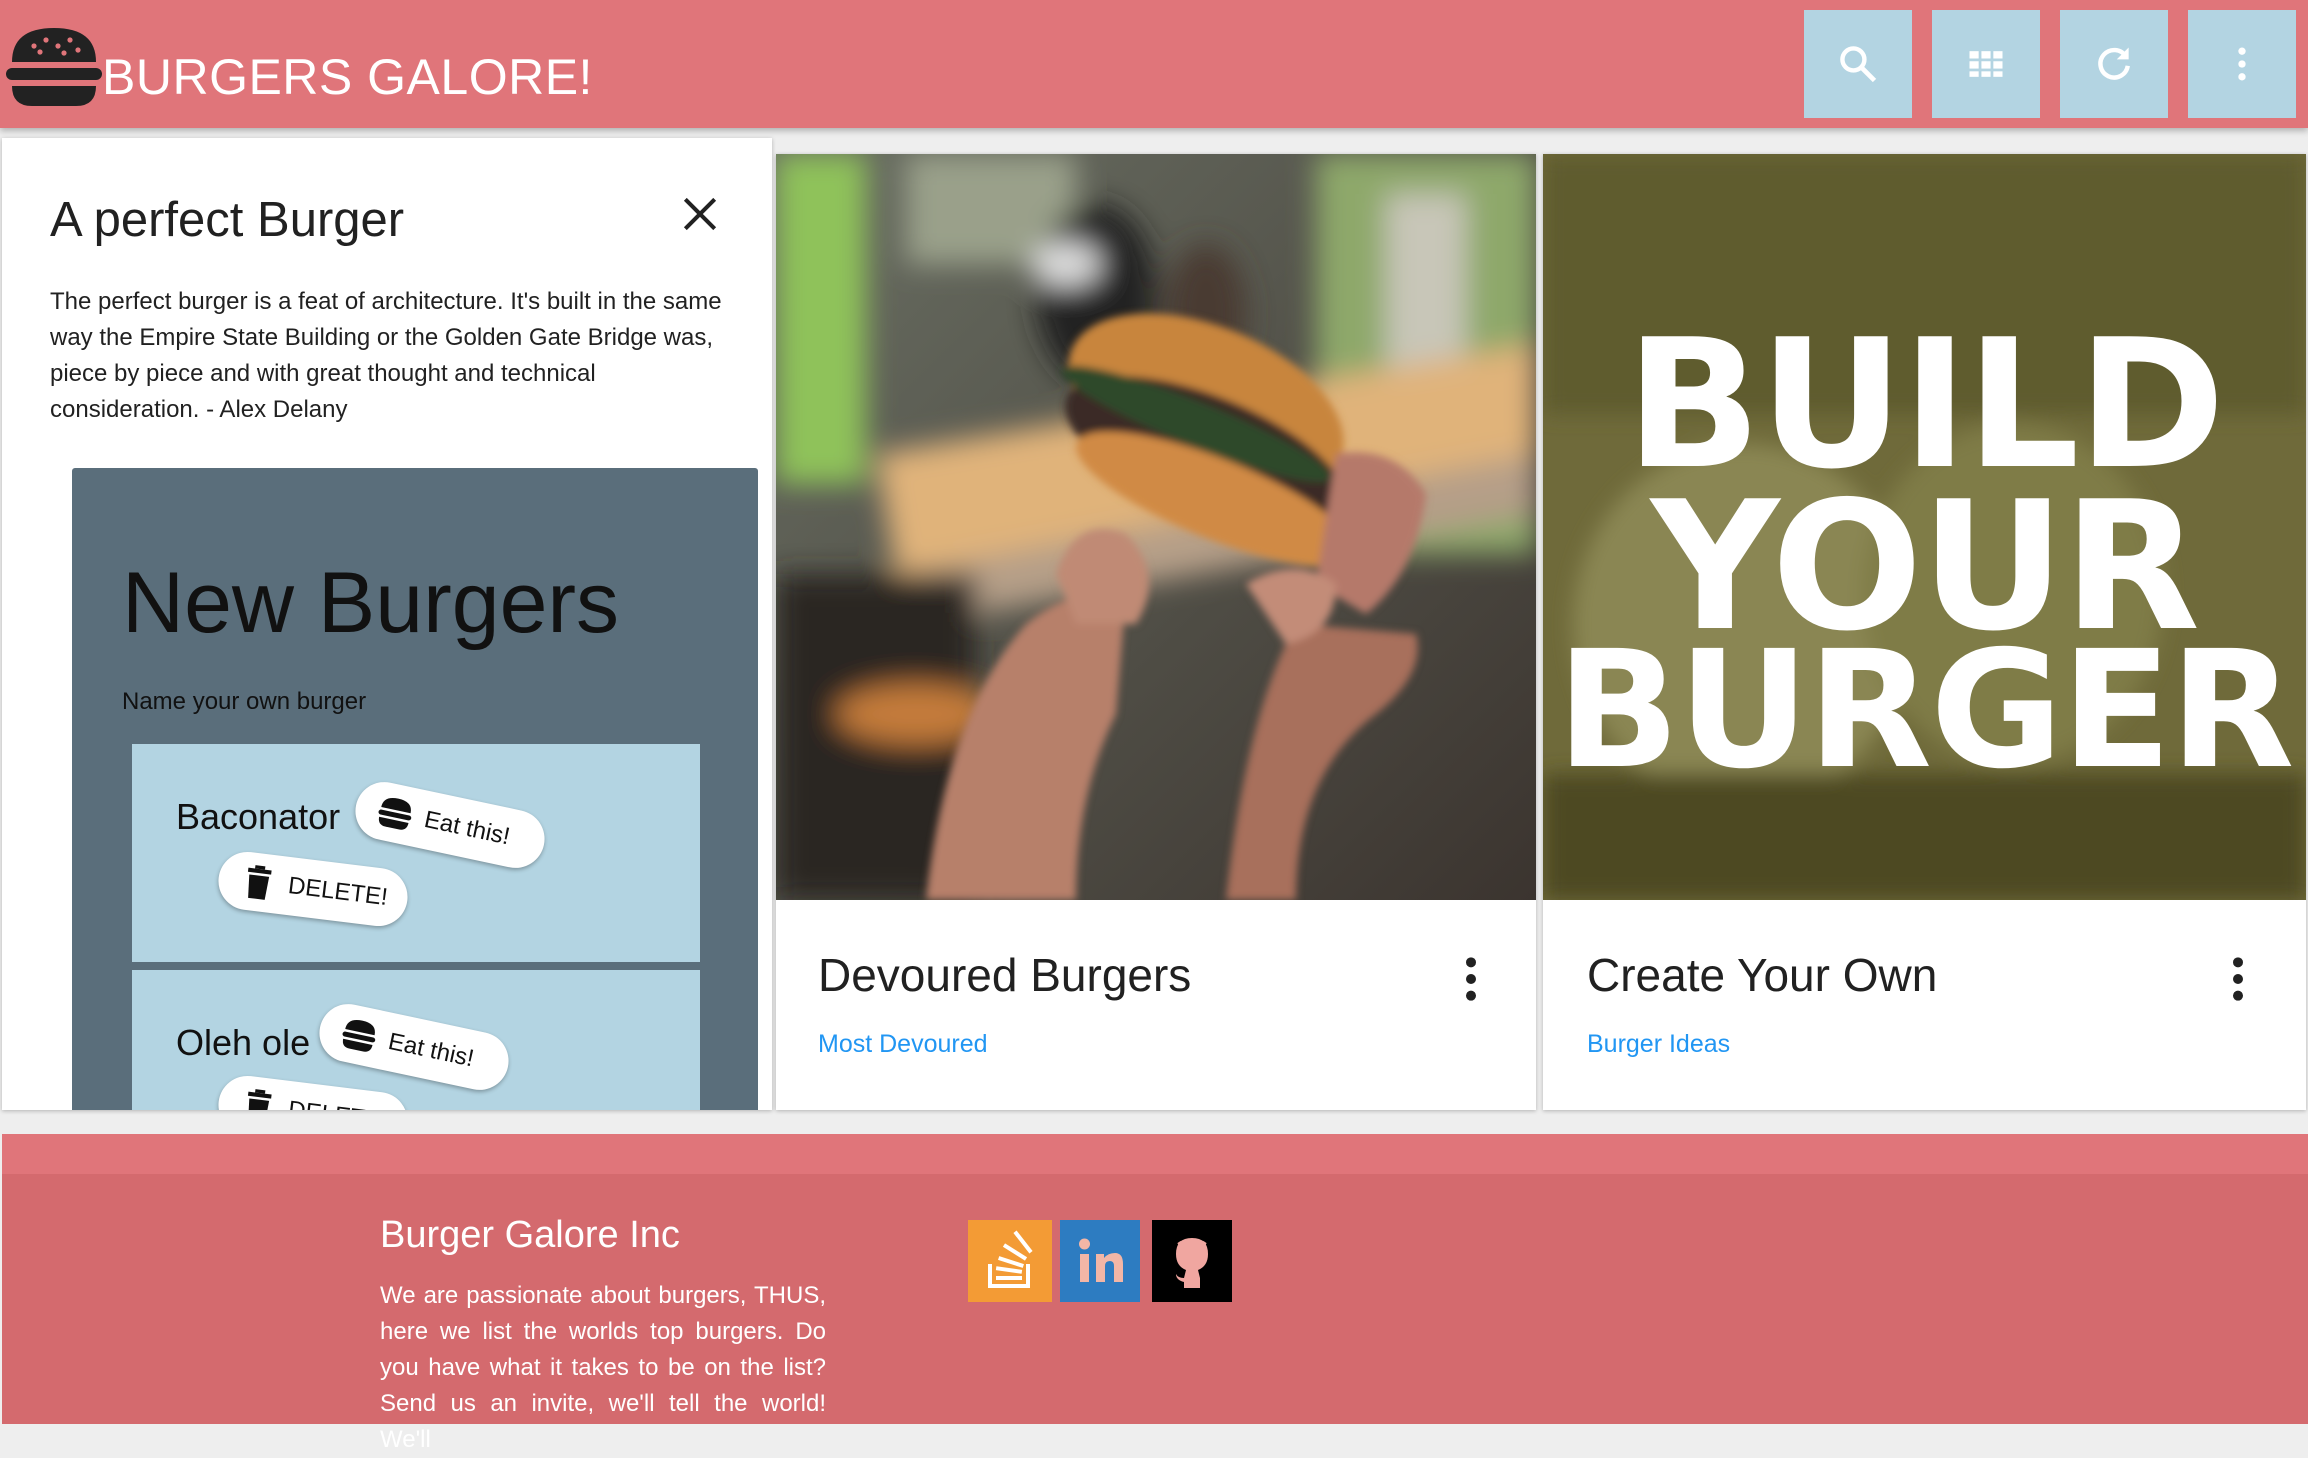 The image size is (2308, 1458). I want to click on burger-list-item: Oleh ole Eat this! DELETE!, so click(416, 1040).